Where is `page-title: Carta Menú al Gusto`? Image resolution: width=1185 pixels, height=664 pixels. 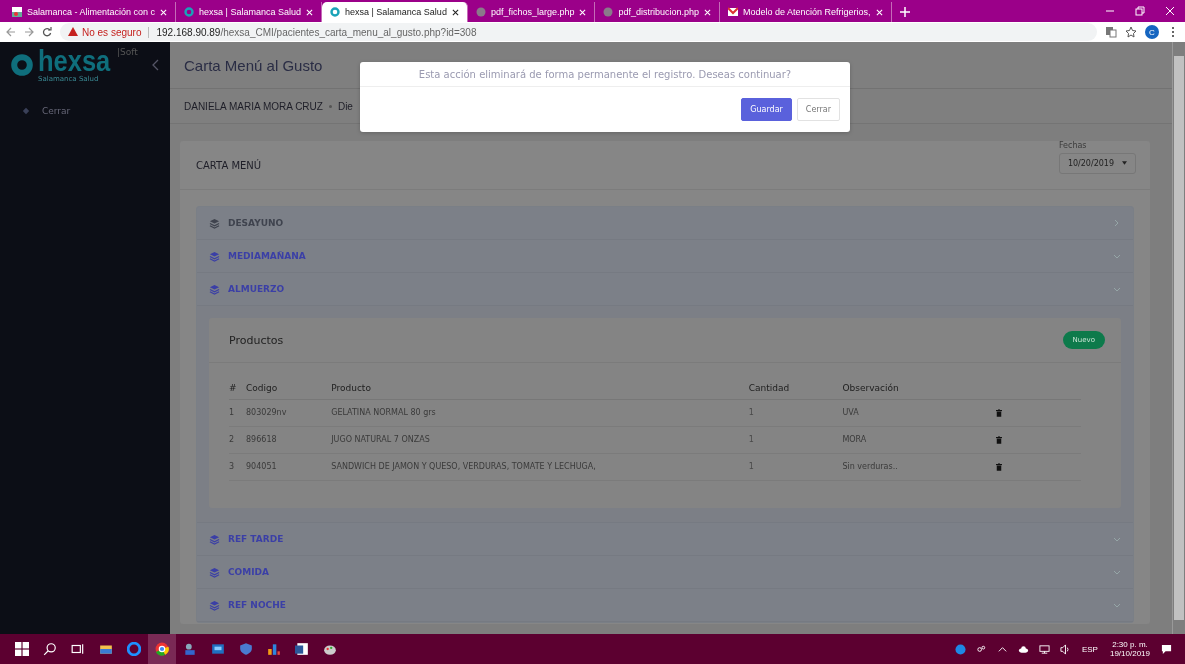 page-title: Carta Menú al Gusto is located at coordinates (253, 65).